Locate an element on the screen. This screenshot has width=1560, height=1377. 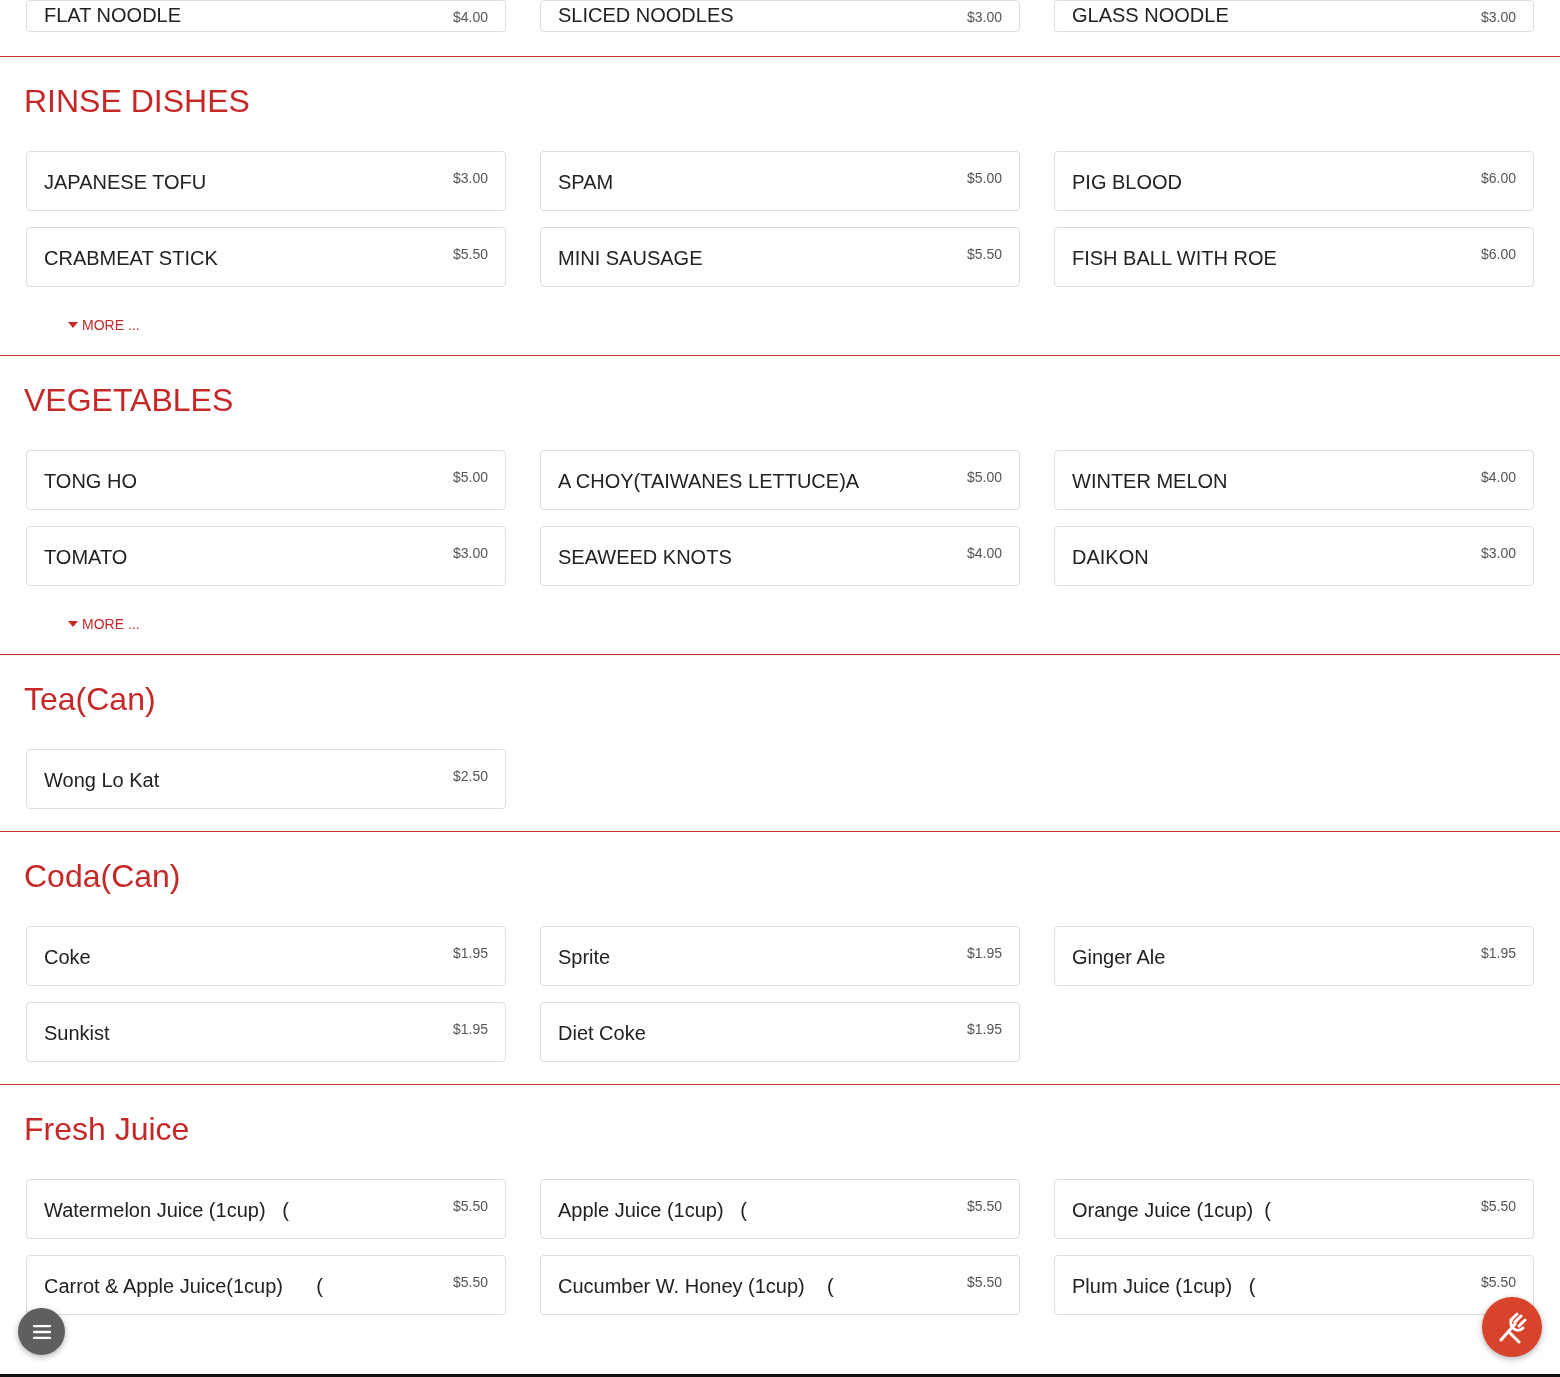
menu-item-card: Wong Lo Kat $2.50 is located at coordinates (266, 779).